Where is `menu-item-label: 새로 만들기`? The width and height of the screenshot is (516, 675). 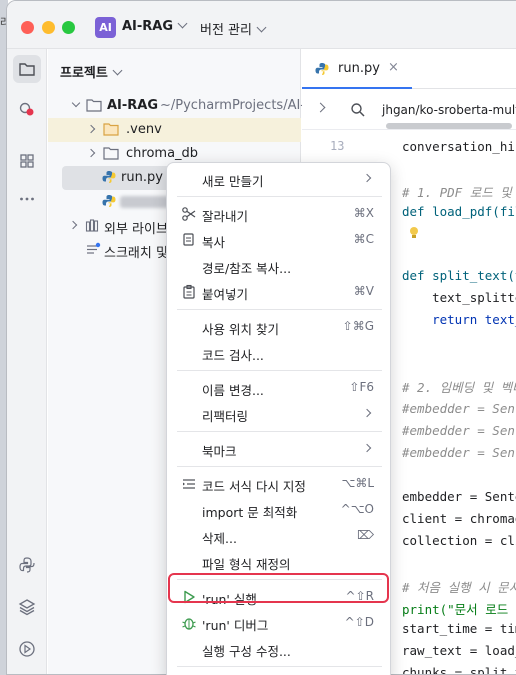 menu-item-label: 새로 만들기 is located at coordinates (233, 181).